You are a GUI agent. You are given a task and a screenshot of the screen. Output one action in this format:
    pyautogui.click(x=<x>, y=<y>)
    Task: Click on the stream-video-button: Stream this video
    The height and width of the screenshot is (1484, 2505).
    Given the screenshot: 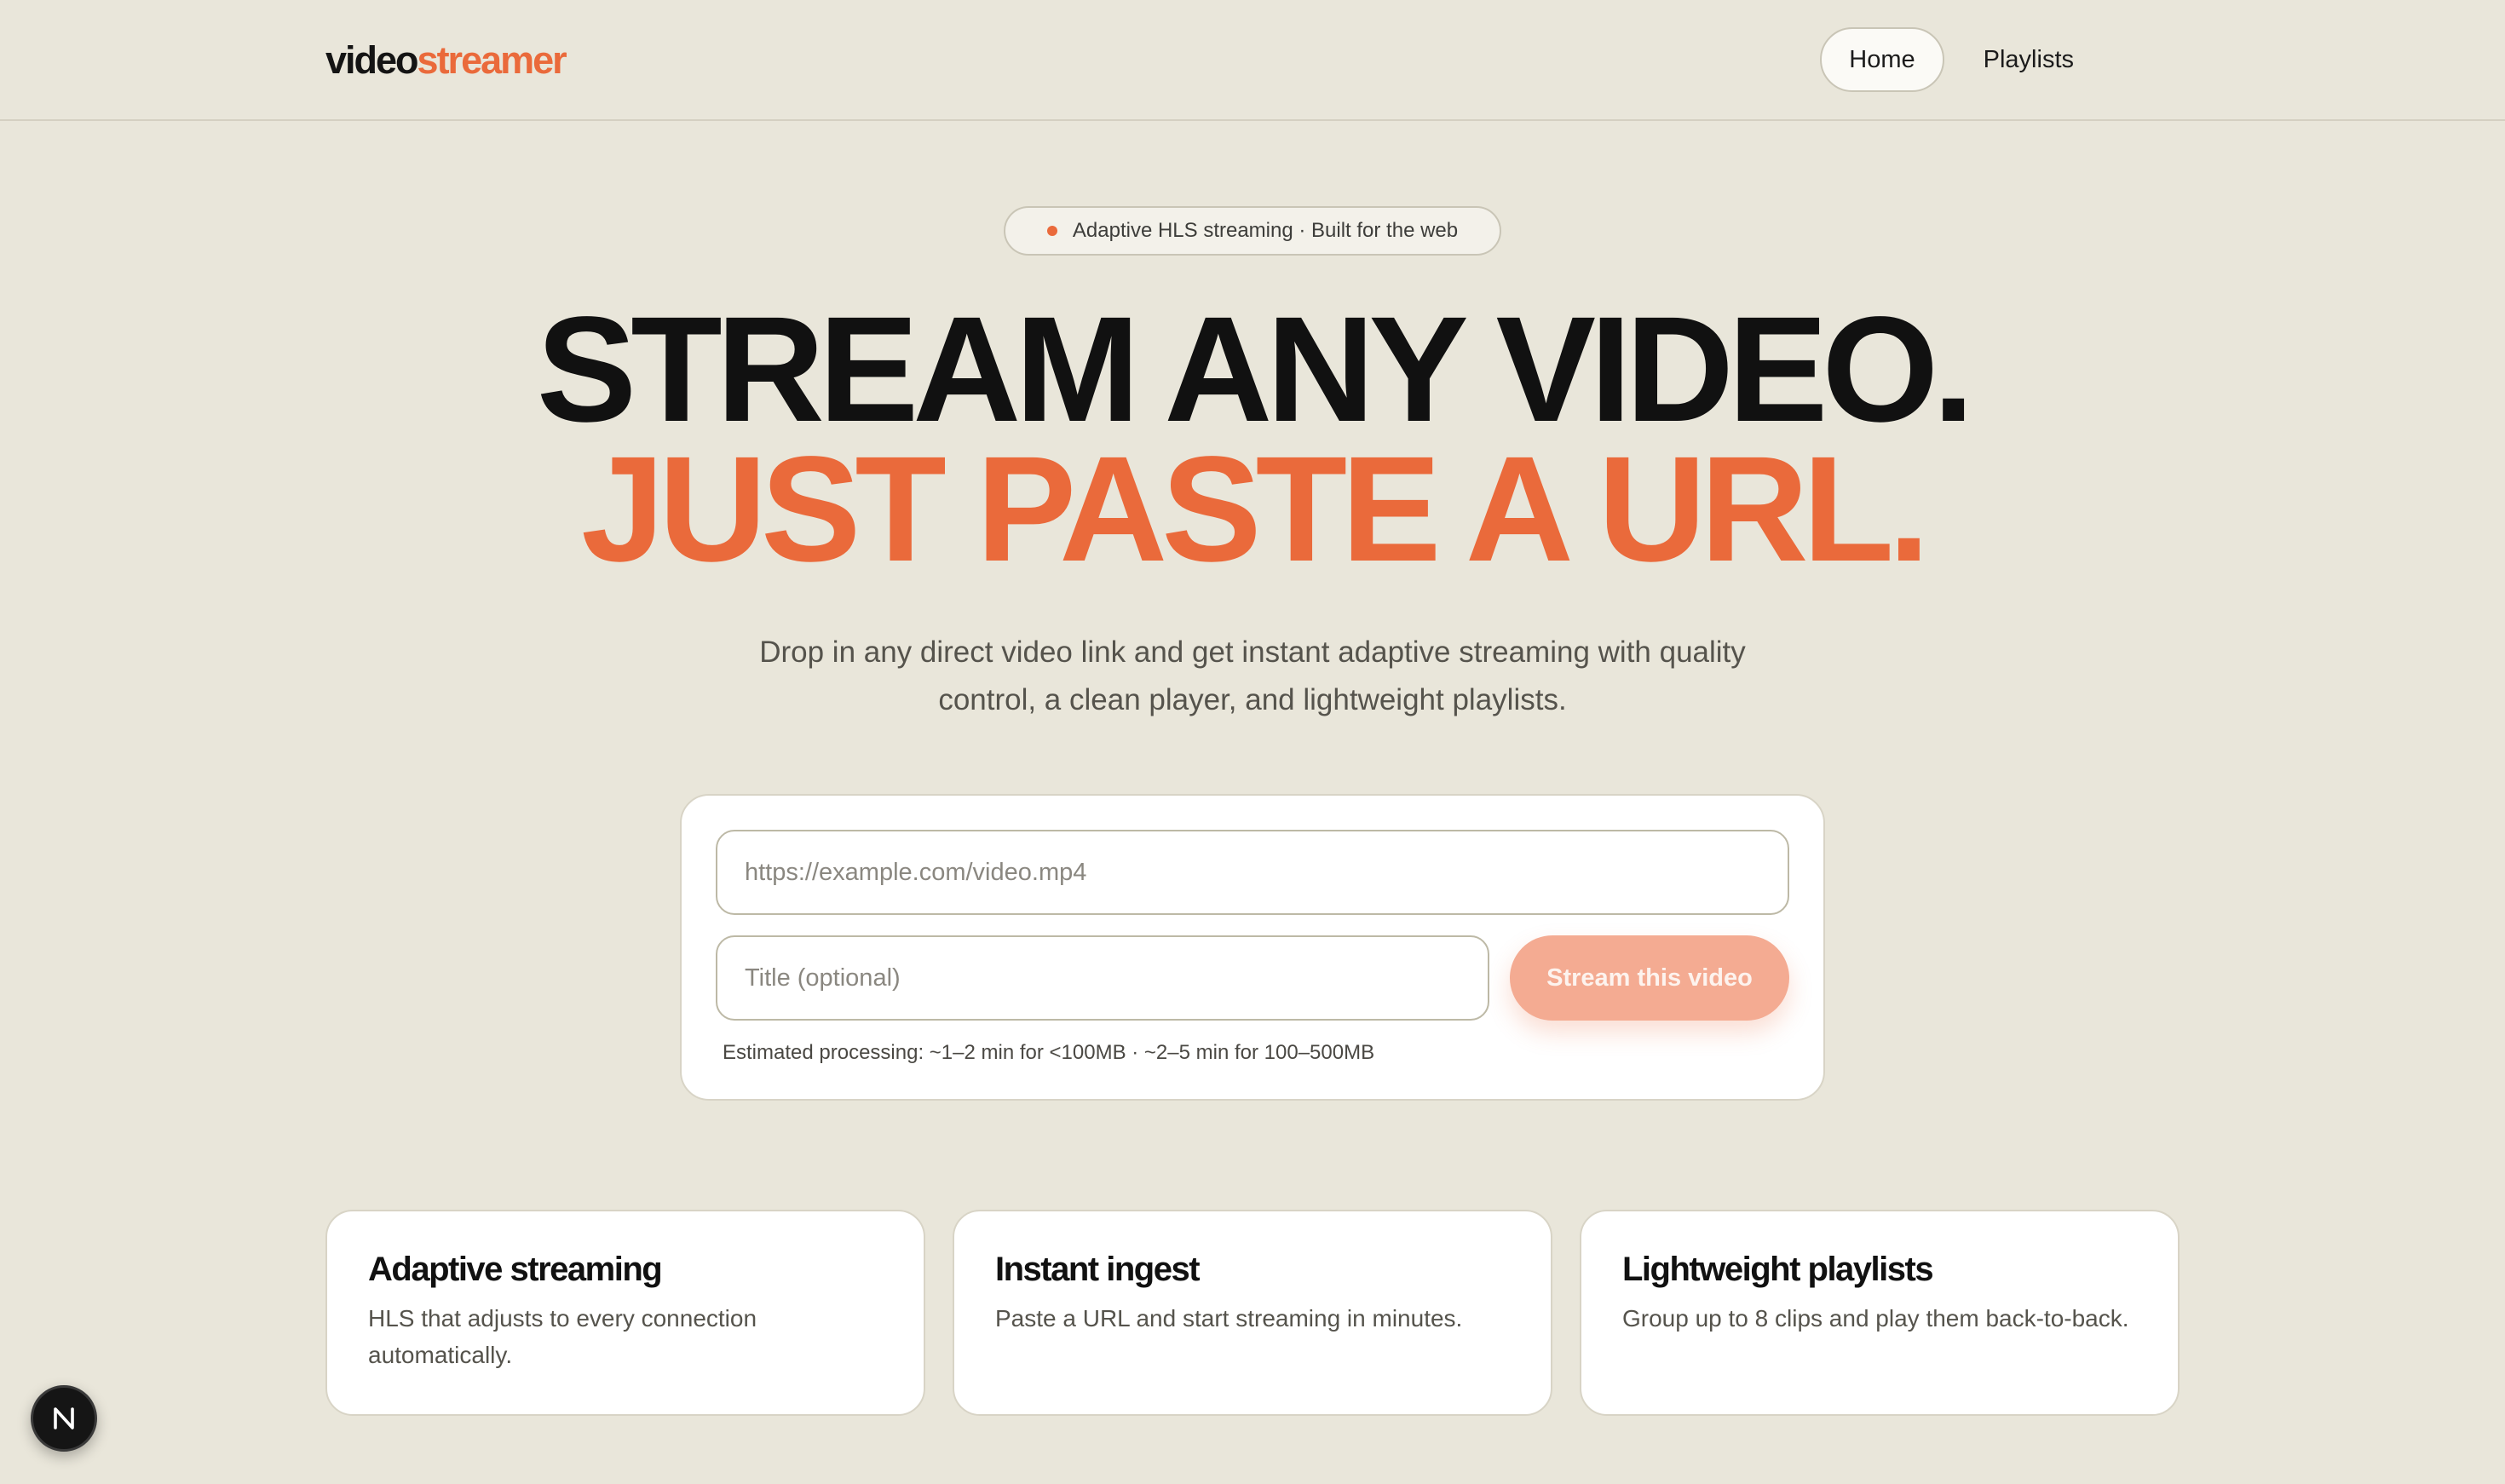 What is the action you would take?
    pyautogui.click(x=1649, y=978)
    